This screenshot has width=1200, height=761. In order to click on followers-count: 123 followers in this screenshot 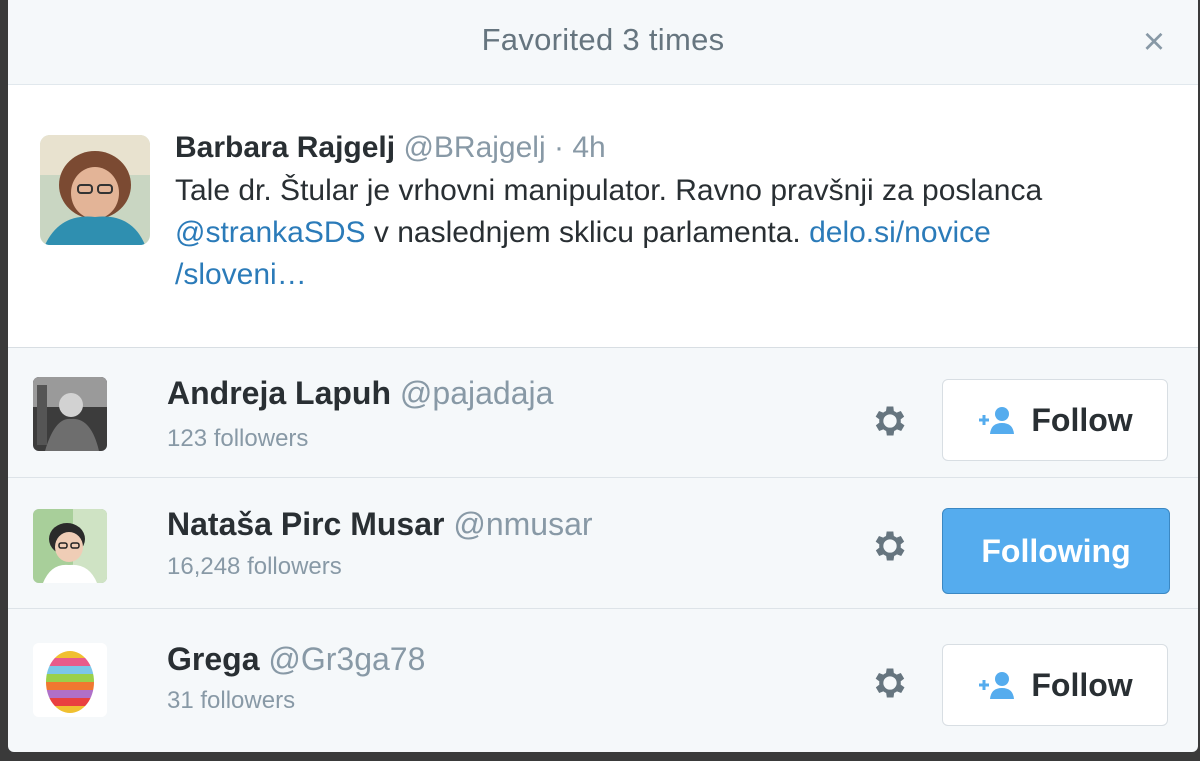, I will do `click(238, 438)`.